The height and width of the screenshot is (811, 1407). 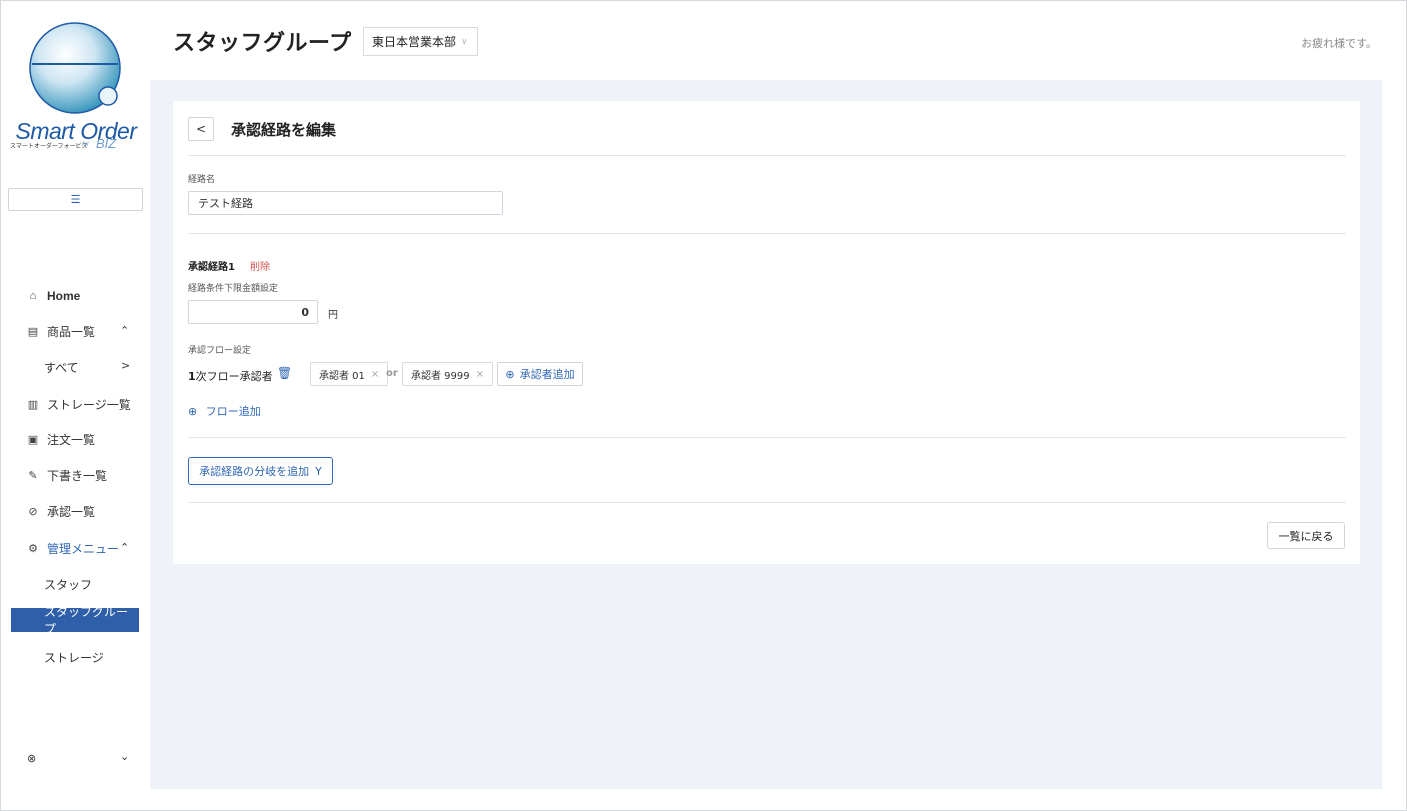 I want to click on greeting-text: お疲れ様です。, so click(x=1339, y=43).